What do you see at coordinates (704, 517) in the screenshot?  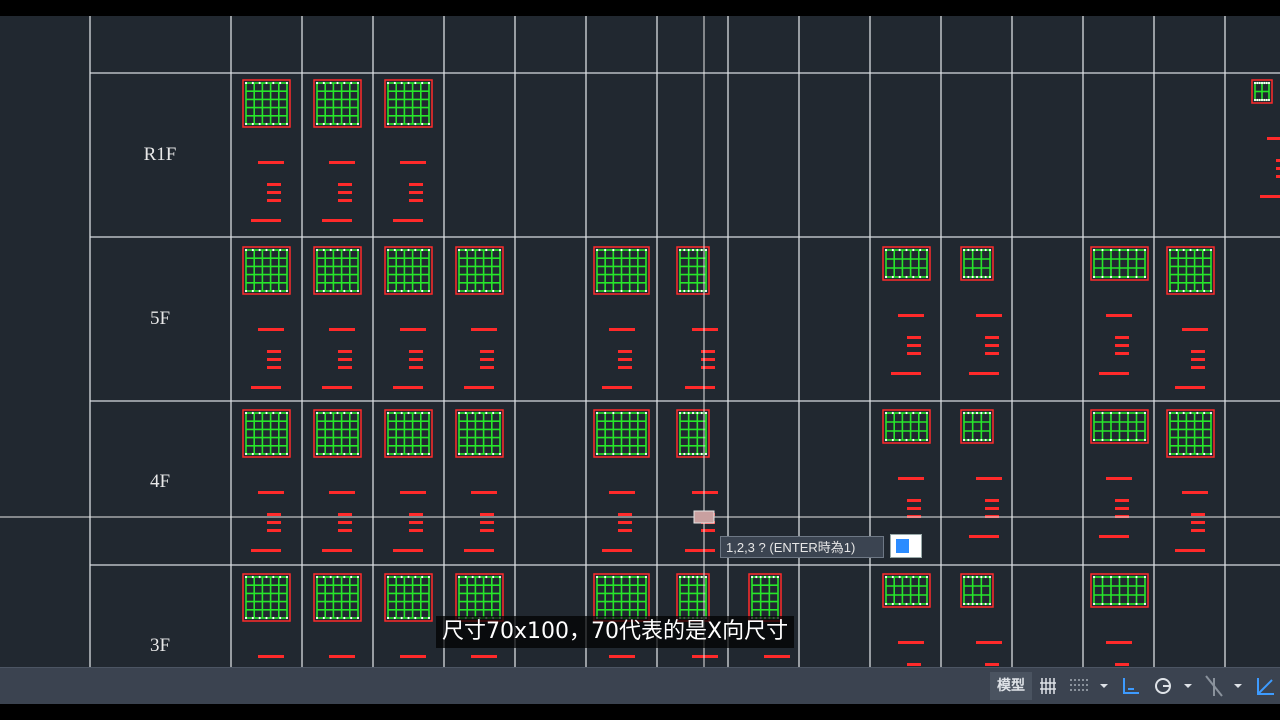 I see `pickbox-cursor` at bounding box center [704, 517].